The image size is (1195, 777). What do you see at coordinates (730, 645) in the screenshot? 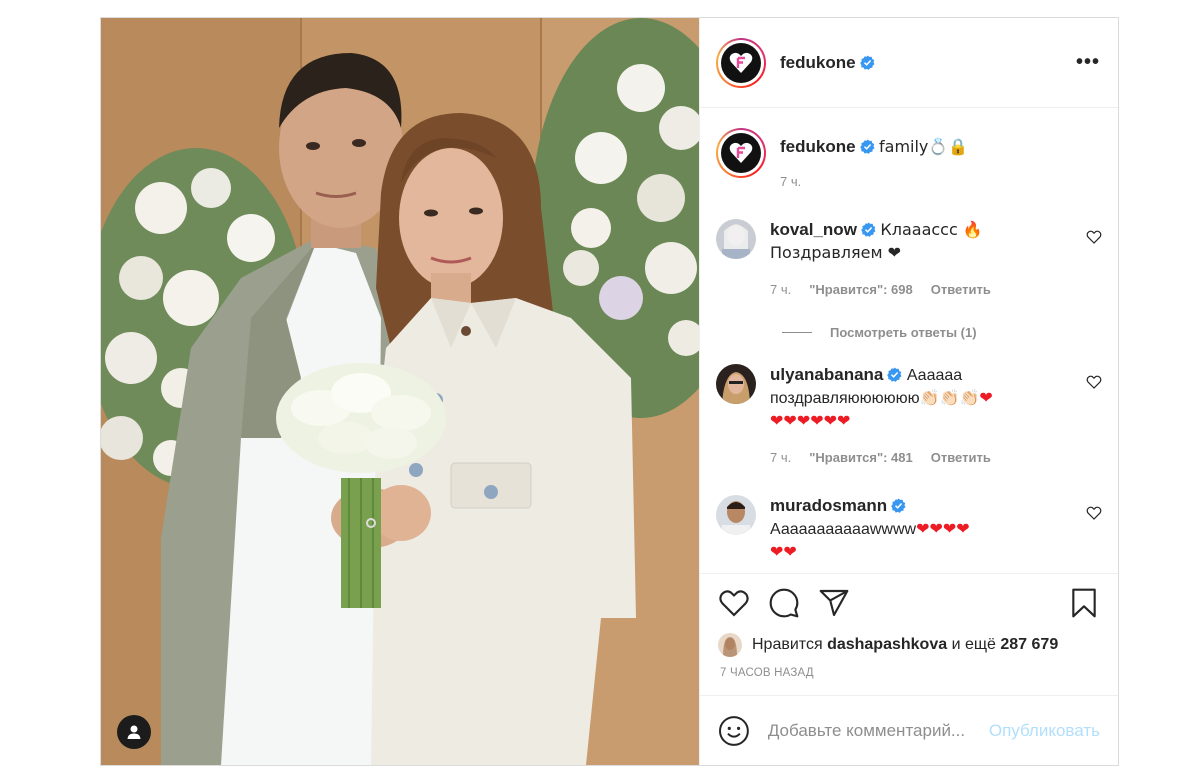
I see `liker-avatar` at bounding box center [730, 645].